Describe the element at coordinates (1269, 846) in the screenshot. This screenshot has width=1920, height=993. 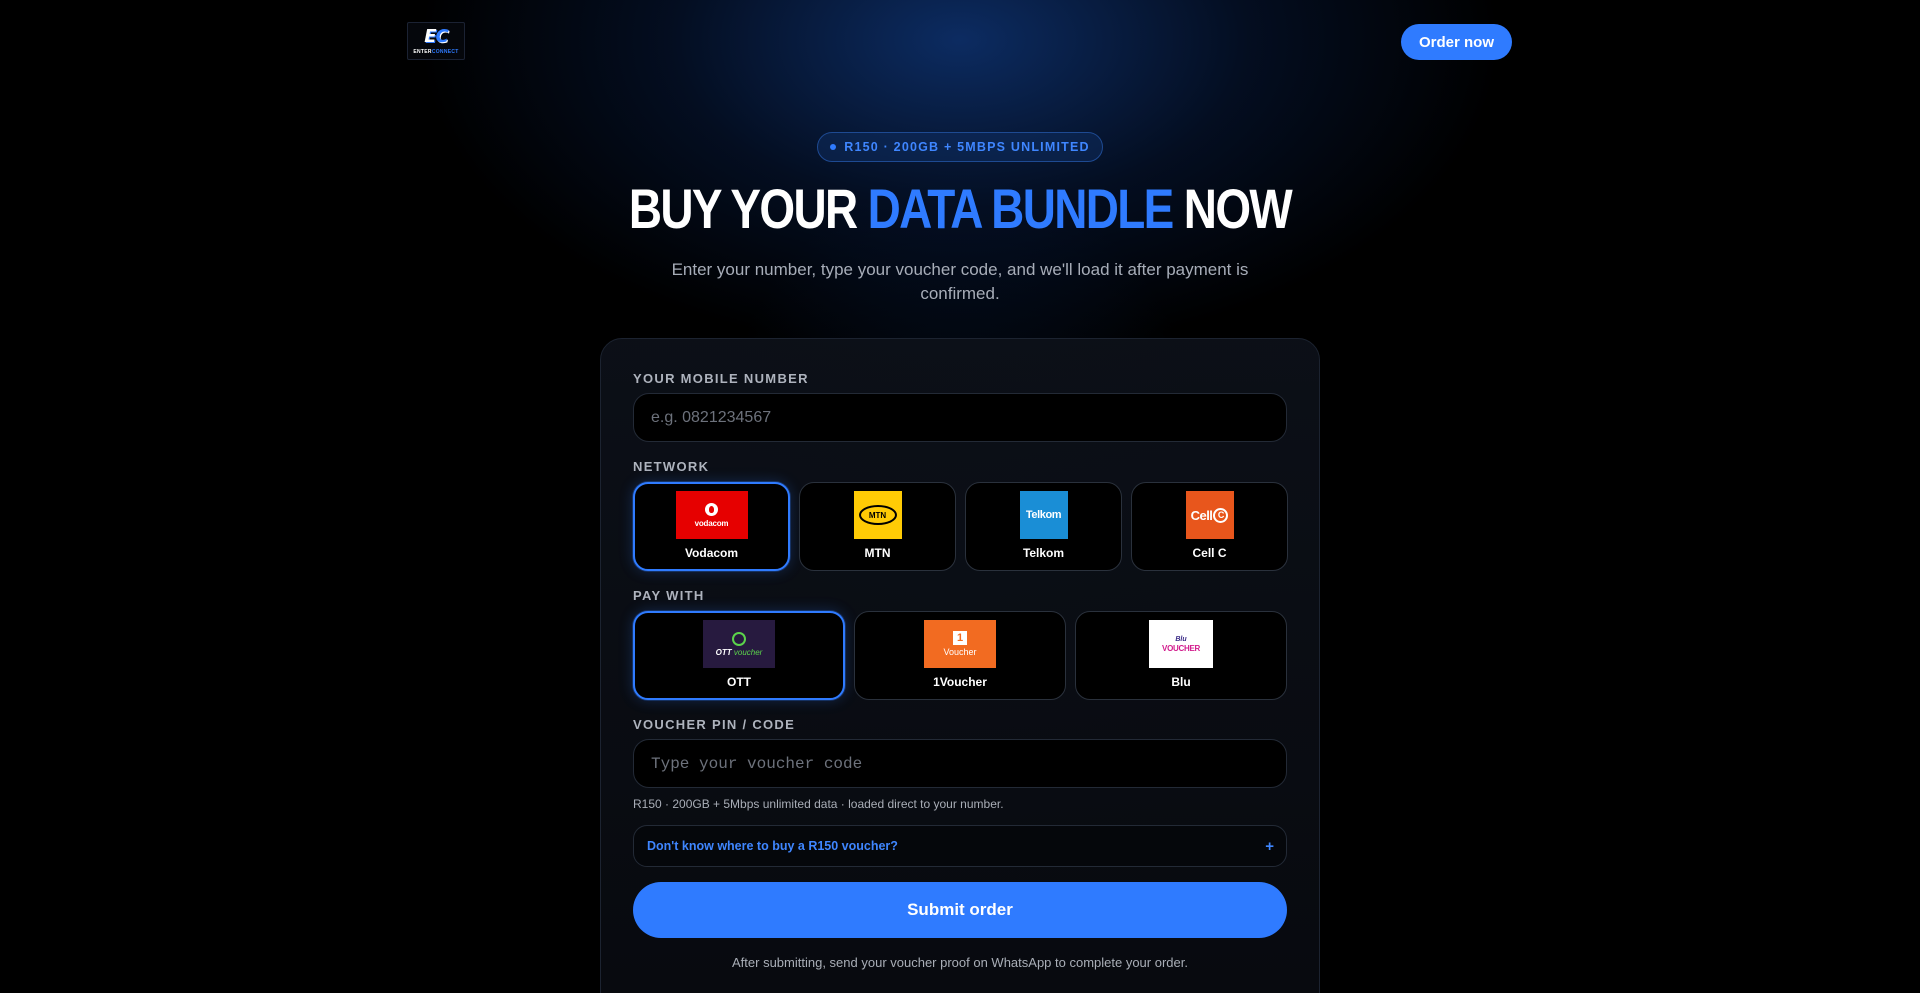
I see `plus-icon: +` at that location.